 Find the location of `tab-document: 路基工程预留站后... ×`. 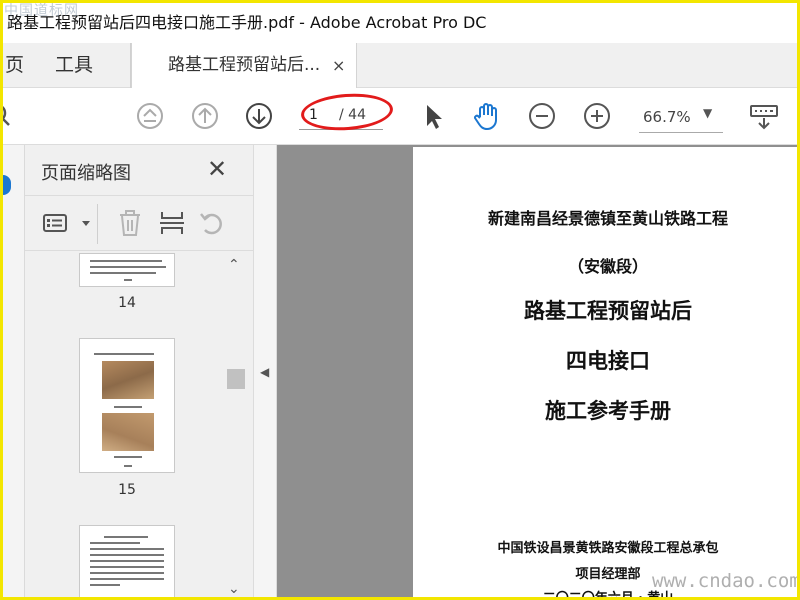

tab-document: 路基工程预留站后... × is located at coordinates (244, 66).